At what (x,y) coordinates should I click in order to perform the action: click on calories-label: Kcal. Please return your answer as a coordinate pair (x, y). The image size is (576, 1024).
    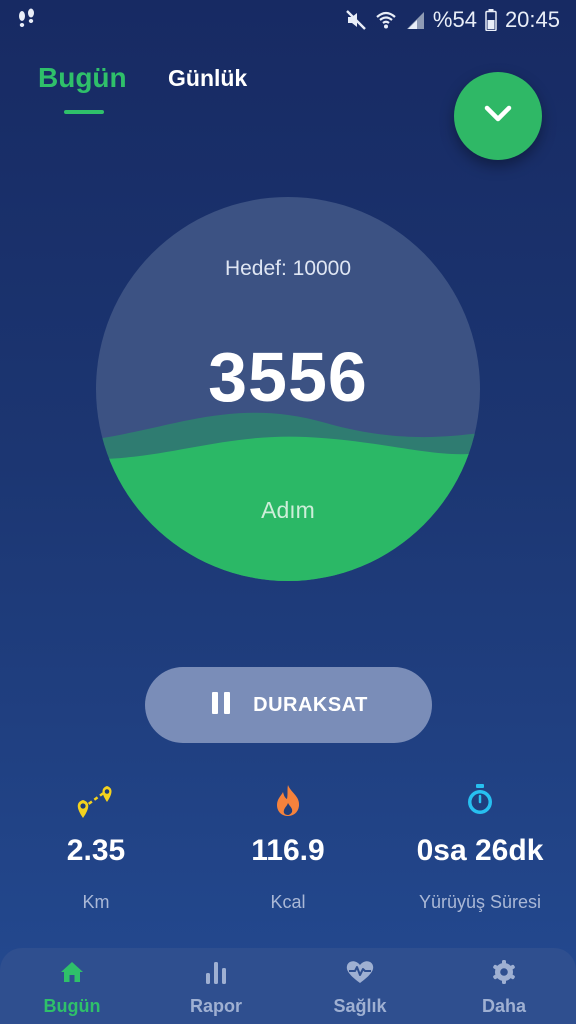
    Looking at the image, I should click on (288, 902).